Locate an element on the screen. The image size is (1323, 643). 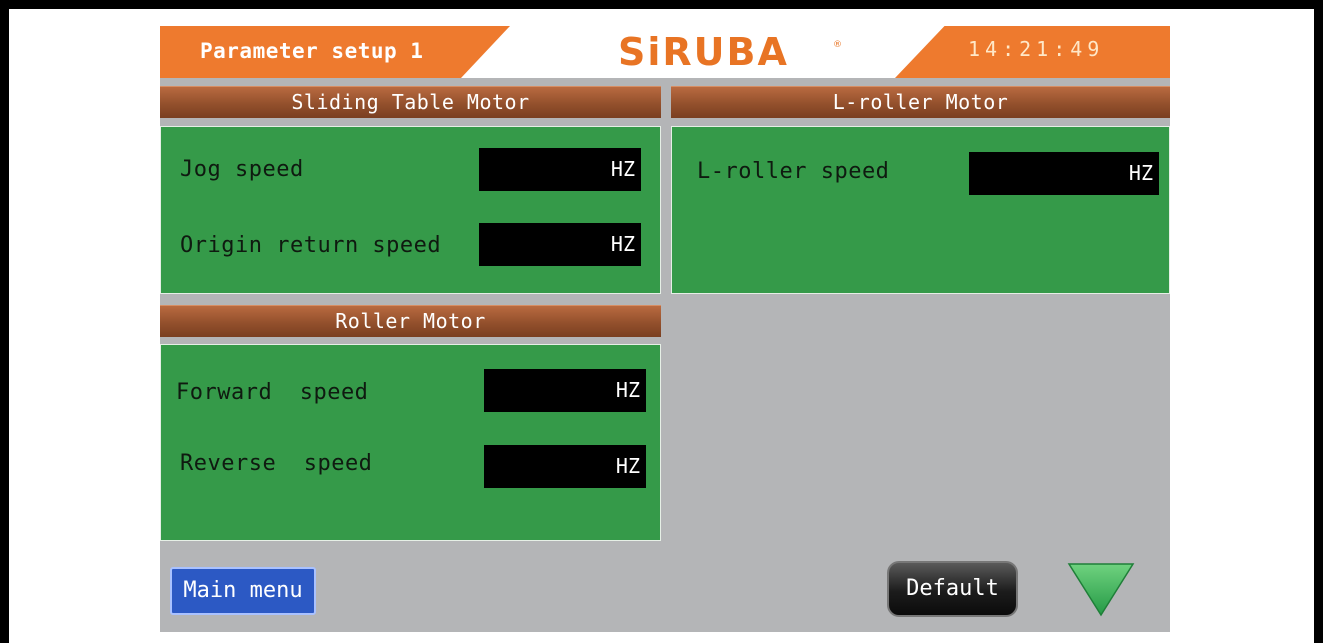
origin-return-speed-input: HZ is located at coordinates (560, 244).